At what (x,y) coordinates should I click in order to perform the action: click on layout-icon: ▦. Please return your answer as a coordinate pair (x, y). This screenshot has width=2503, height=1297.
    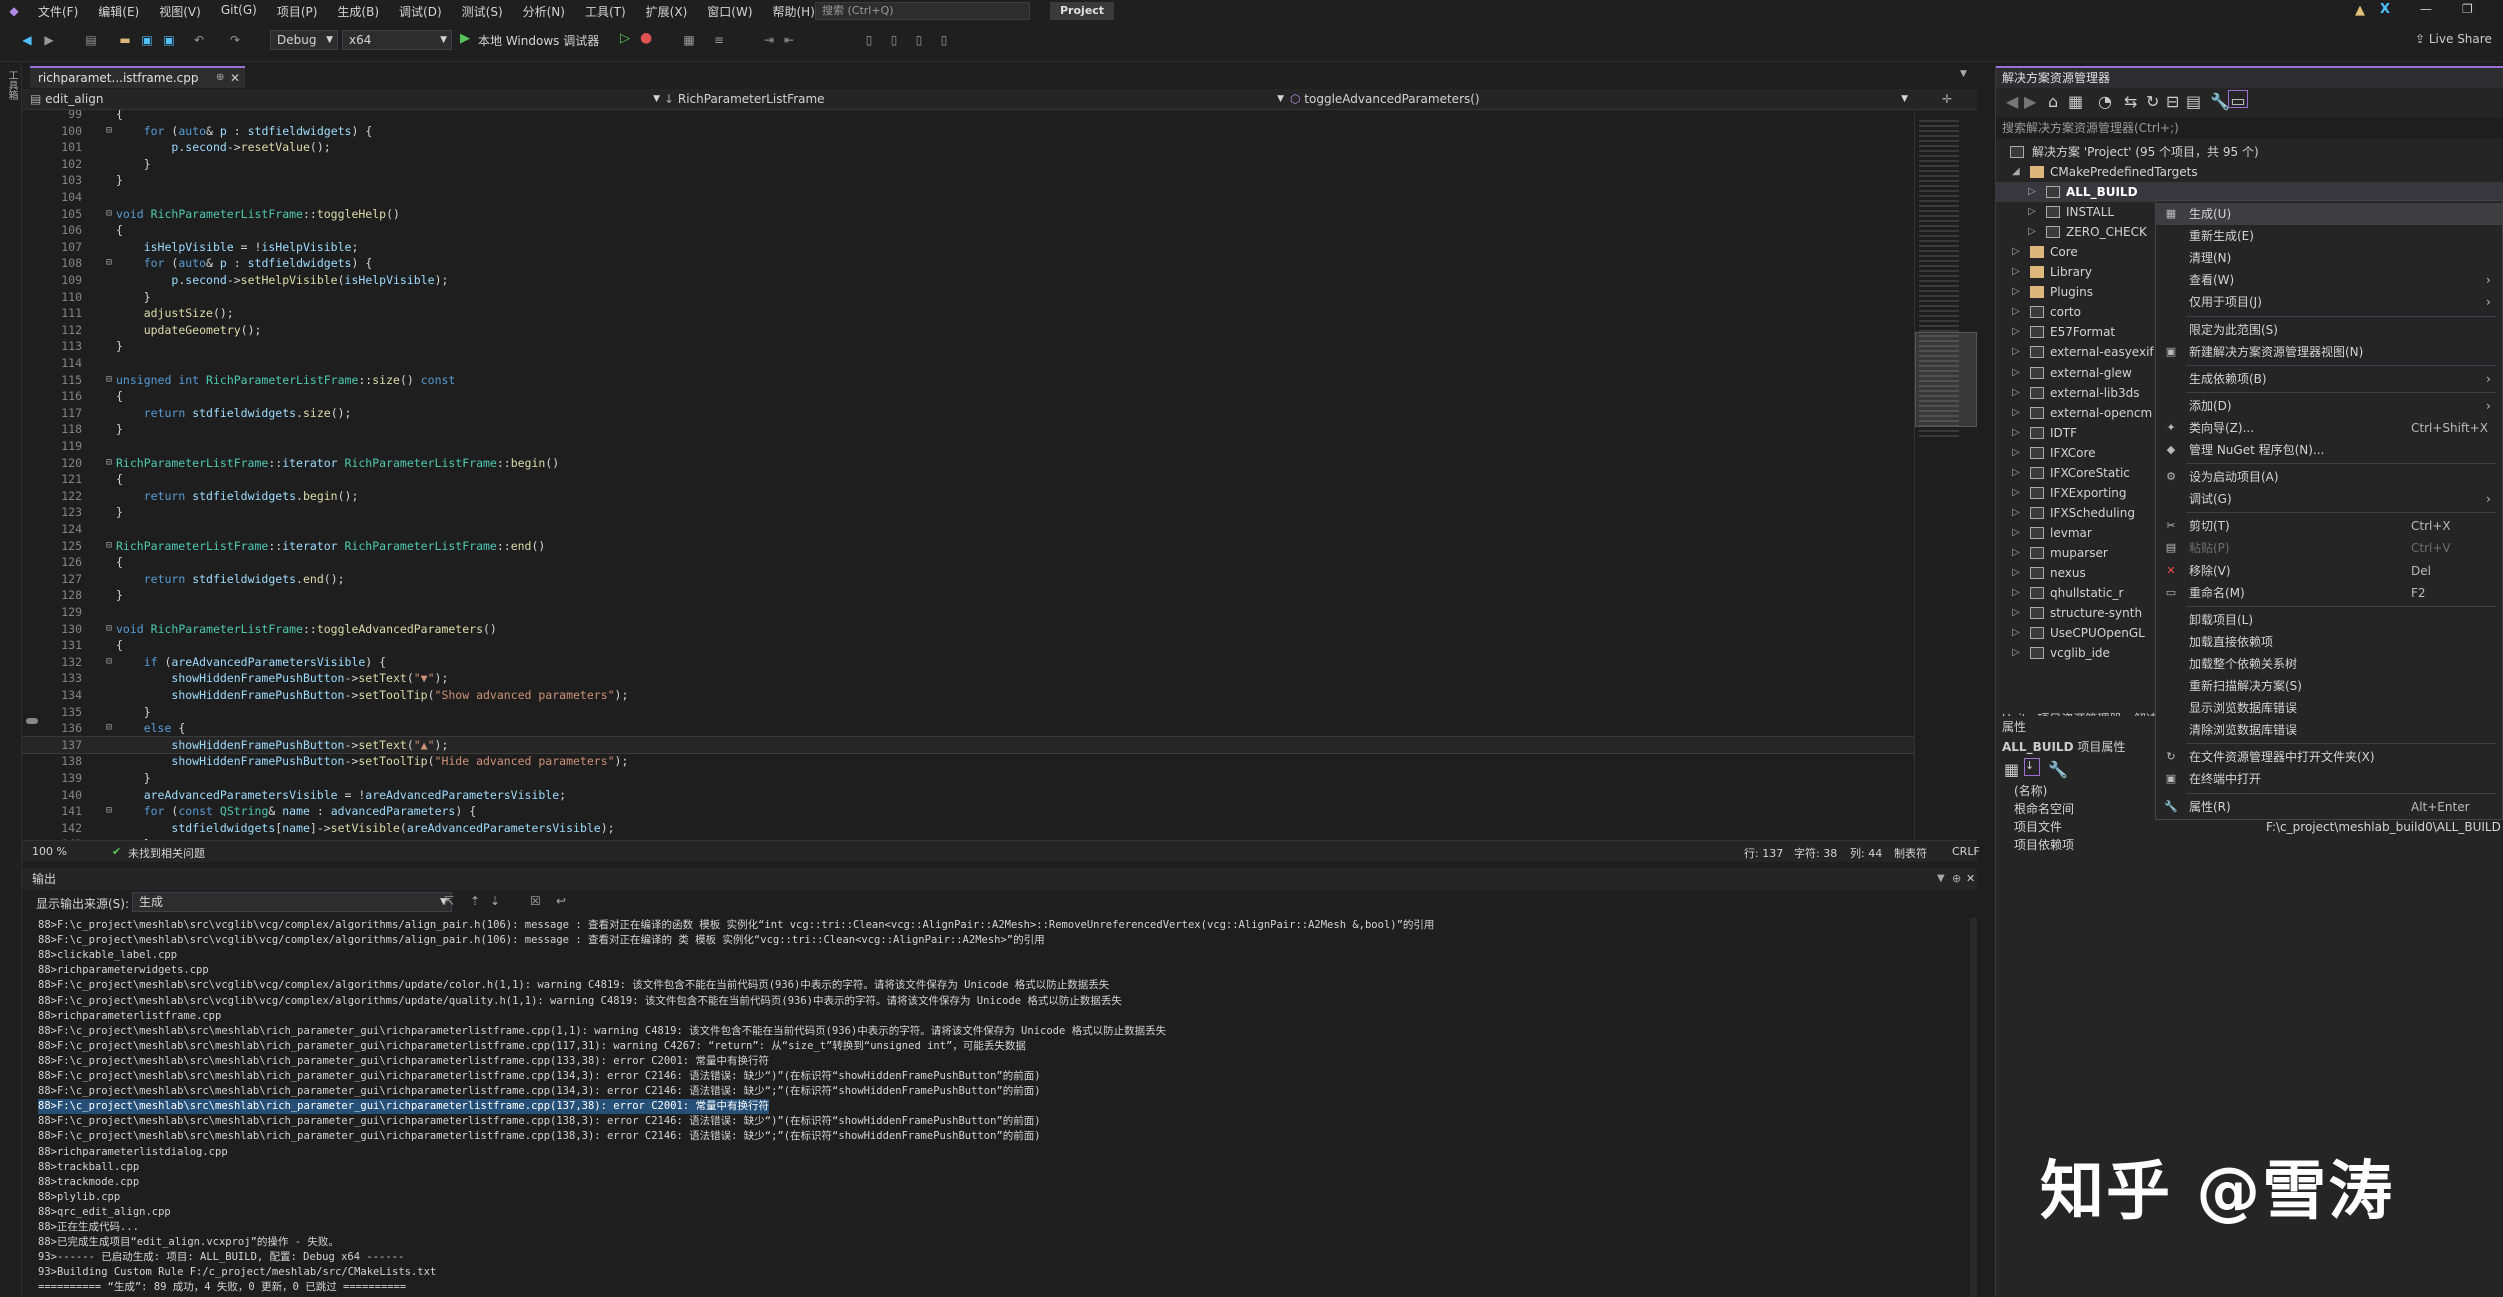
    Looking at the image, I should click on (689, 40).